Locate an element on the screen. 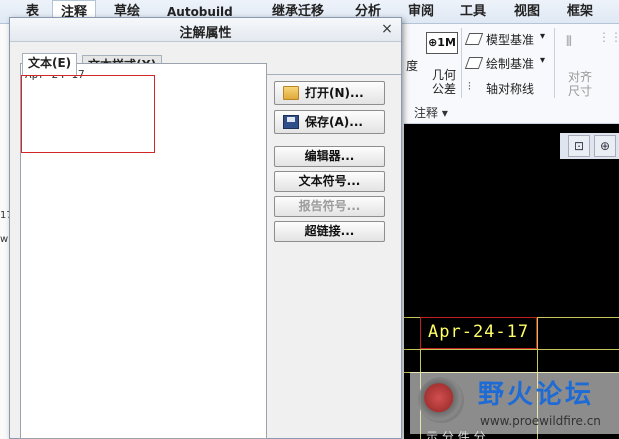 The height and width of the screenshot is (439, 619). watermark-url: www.proewildfire.cn is located at coordinates (540, 421).